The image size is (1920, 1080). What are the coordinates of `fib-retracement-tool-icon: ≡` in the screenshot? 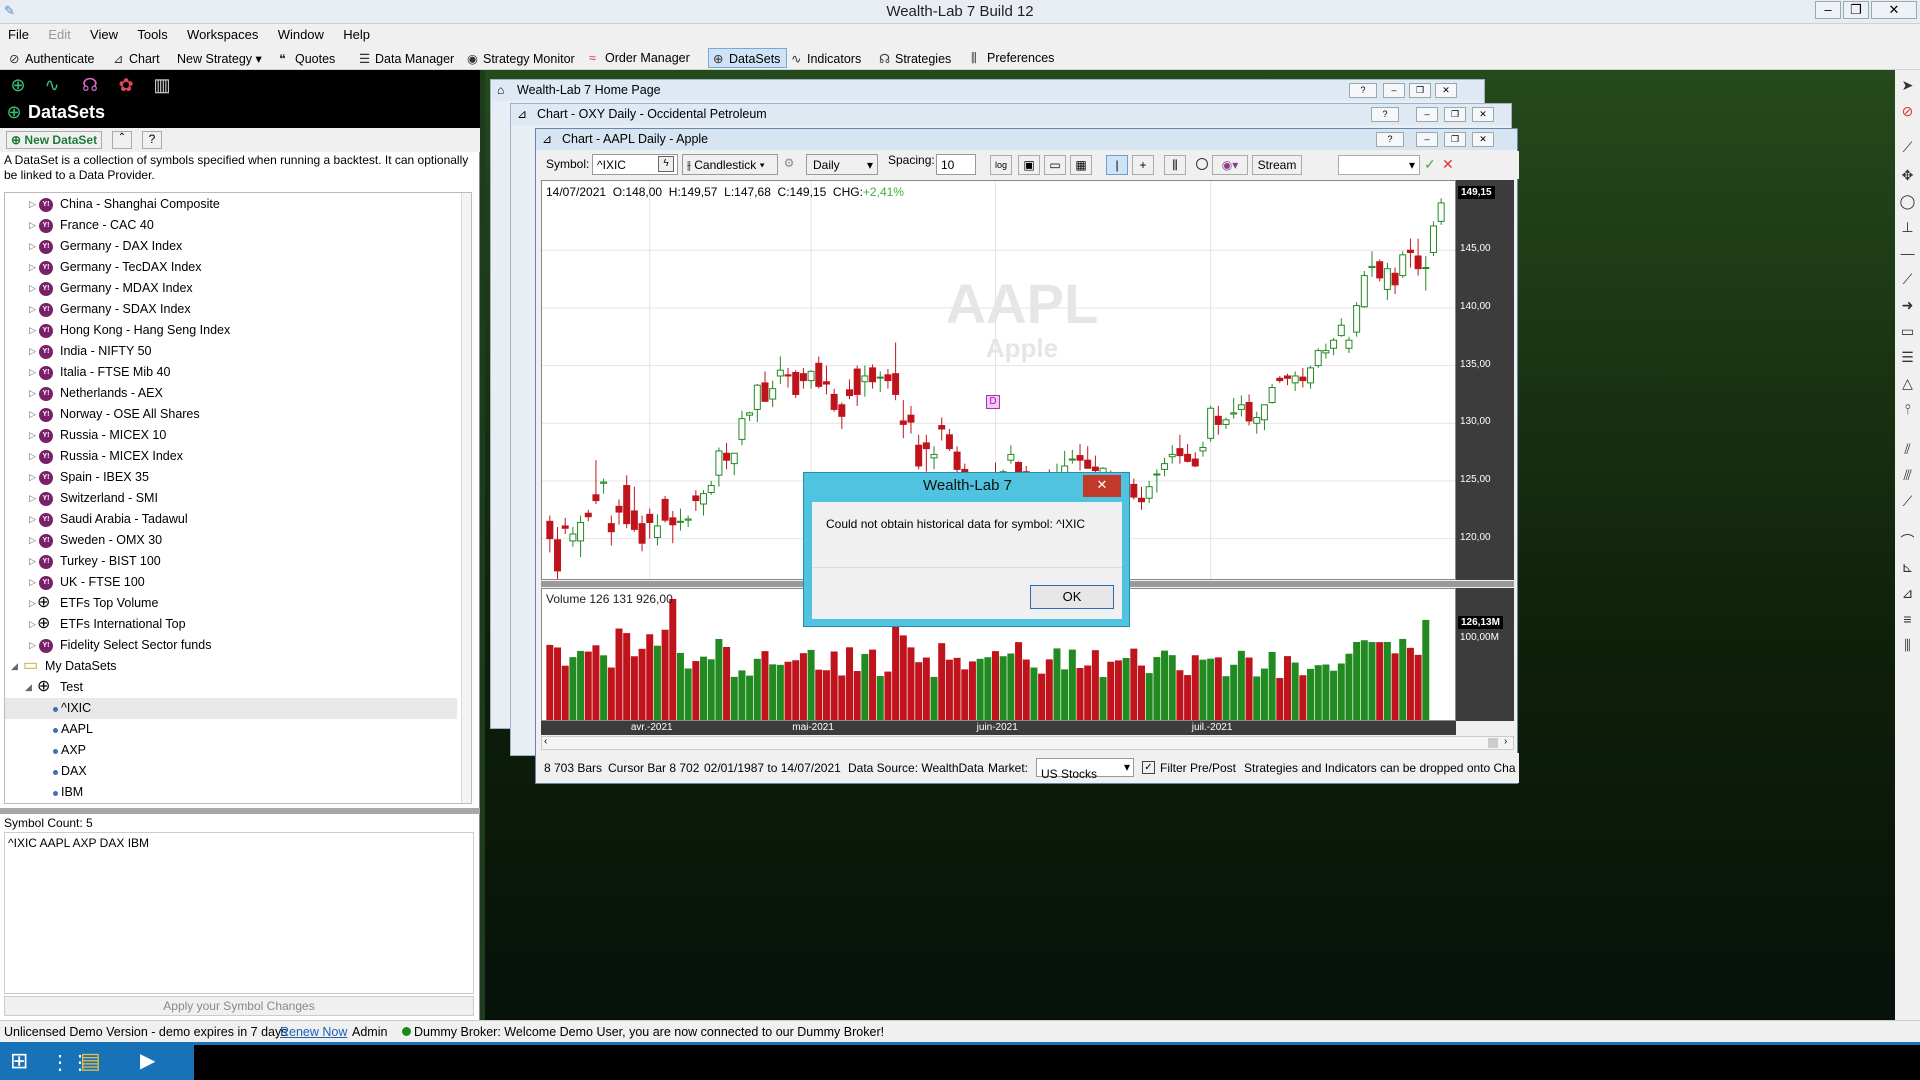 It's located at (1907, 619).